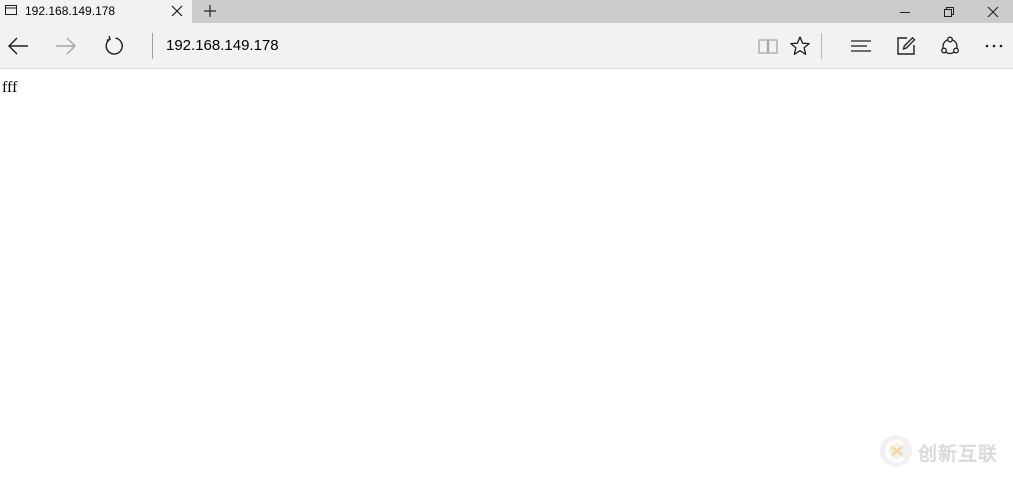 Image resolution: width=1013 pixels, height=482 pixels. I want to click on tab-strip: 192.168.149.178, so click(506, 11).